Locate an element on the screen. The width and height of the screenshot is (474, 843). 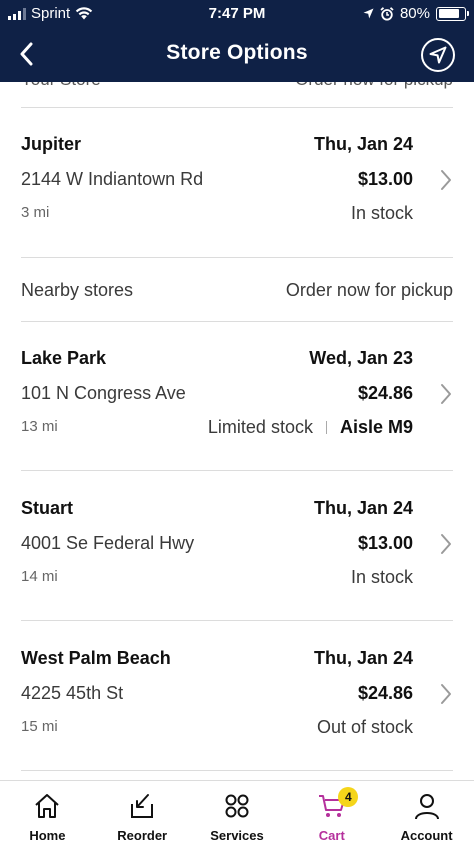
tab-label: Services is located at coordinates (237, 835).